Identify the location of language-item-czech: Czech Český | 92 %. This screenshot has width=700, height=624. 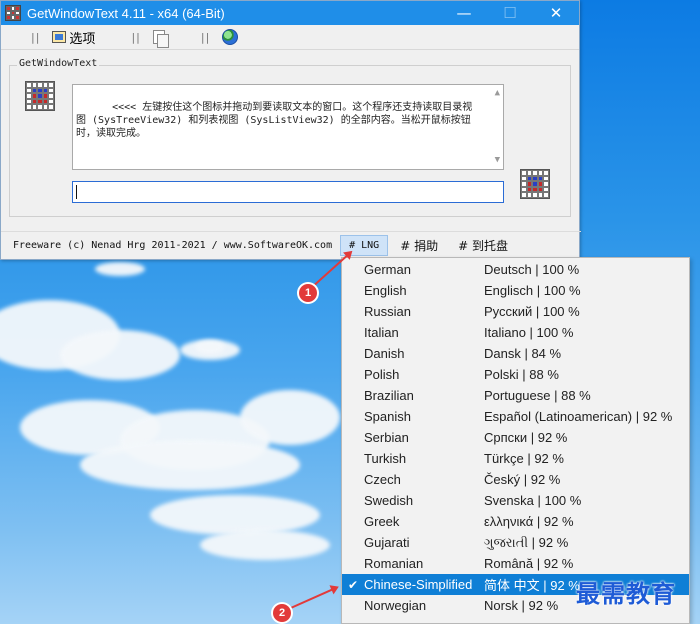
(515, 479).